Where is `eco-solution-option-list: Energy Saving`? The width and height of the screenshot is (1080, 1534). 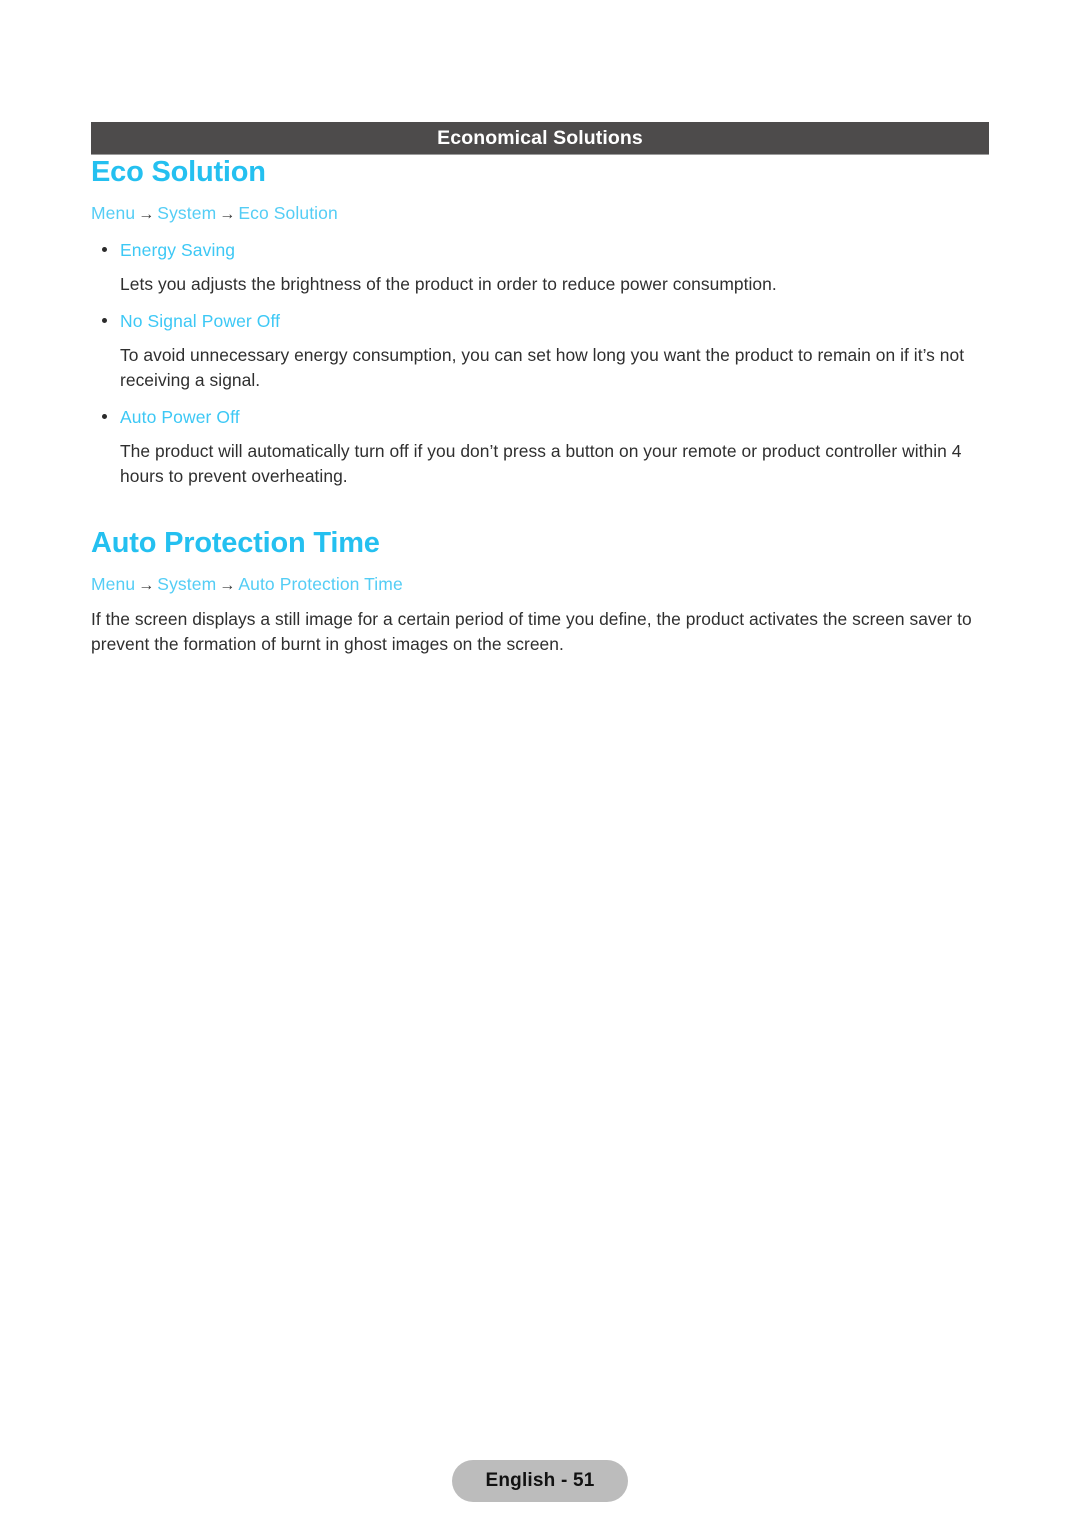
eco-solution-option-list: Energy Saving is located at coordinates (546, 250).